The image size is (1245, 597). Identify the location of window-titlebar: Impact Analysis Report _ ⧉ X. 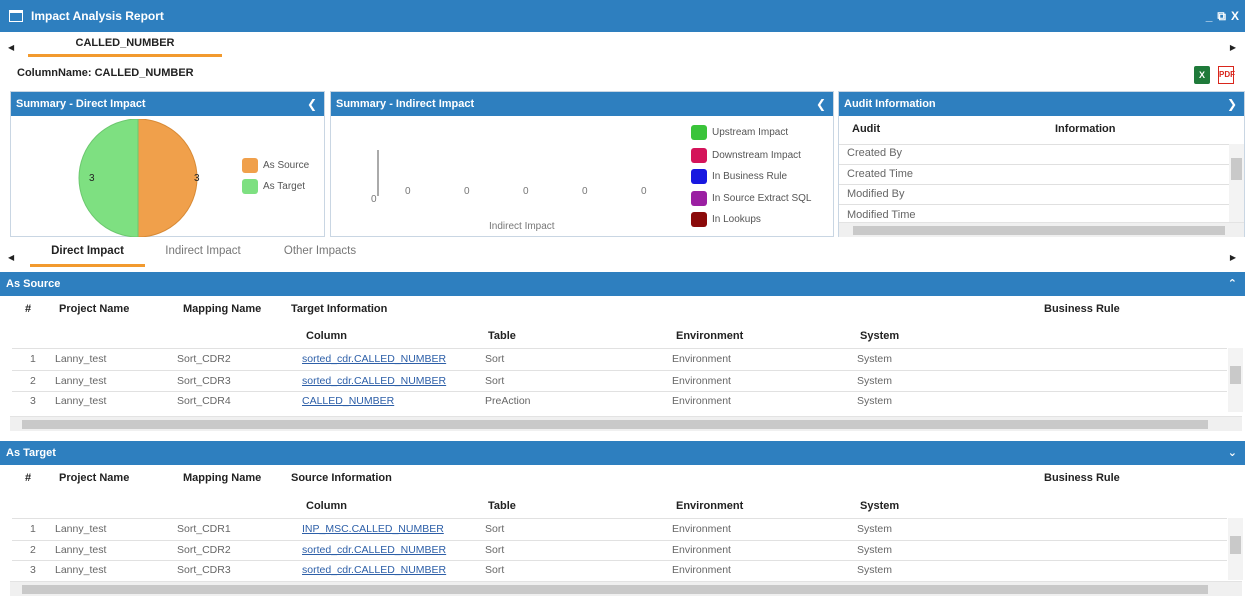
(622, 16).